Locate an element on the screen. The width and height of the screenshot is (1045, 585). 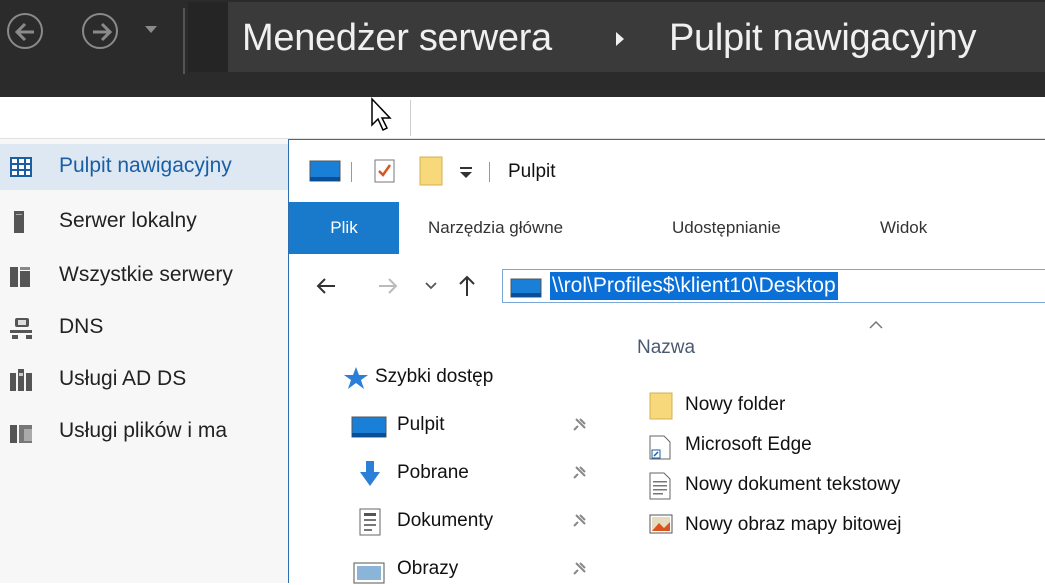
sidebar-item-documents: Dokumenty is located at coordinates (476, 522).